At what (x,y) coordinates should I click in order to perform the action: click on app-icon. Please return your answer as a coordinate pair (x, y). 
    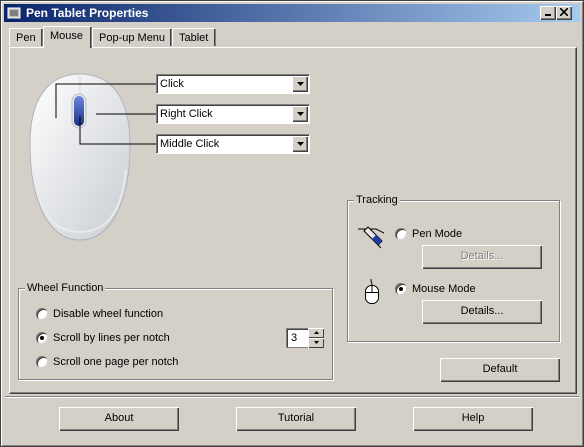
    Looking at the image, I should click on (14, 13).